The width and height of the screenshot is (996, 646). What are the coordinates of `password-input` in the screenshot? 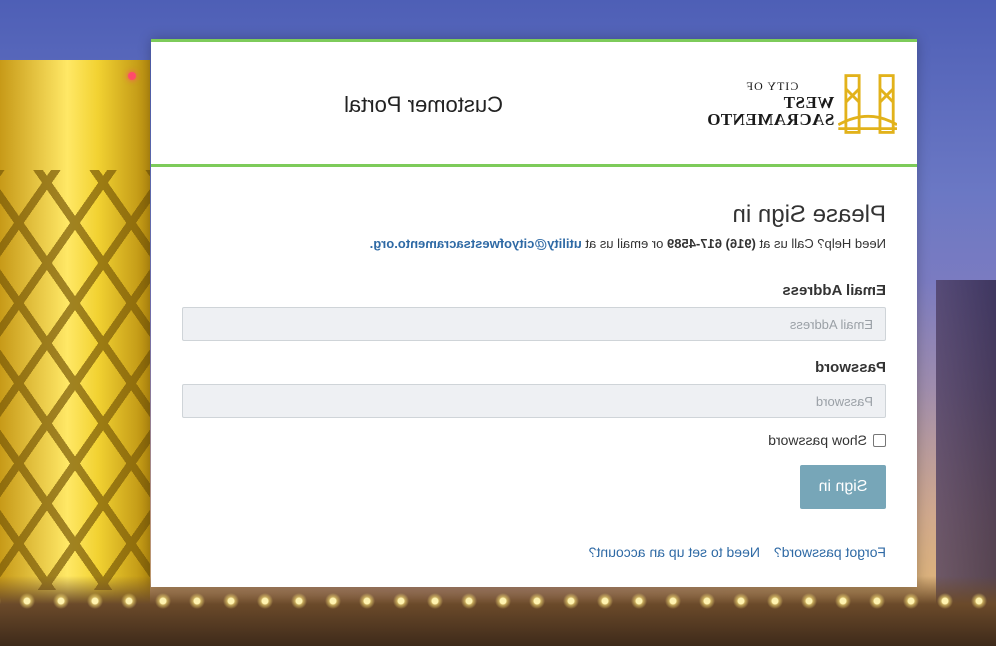 It's located at (534, 401).